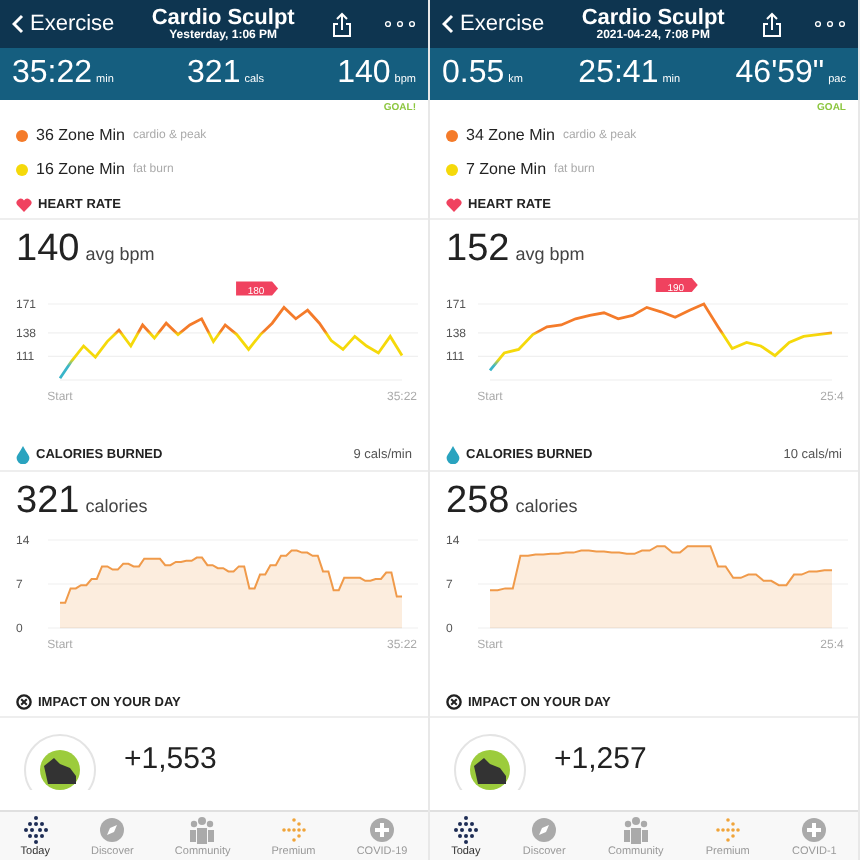  I want to click on zone-minutes: 16 Zone Min, so click(80, 169).